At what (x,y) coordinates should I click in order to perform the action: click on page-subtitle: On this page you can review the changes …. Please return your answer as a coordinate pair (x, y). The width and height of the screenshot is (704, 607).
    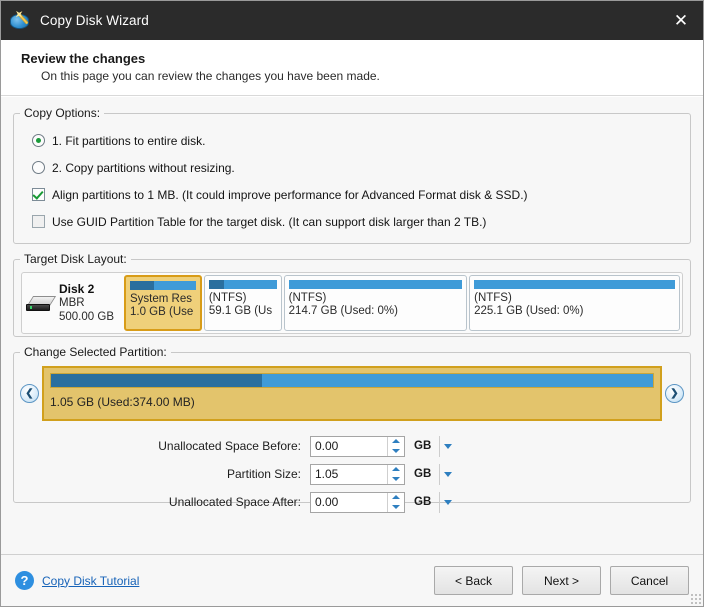
    Looking at the image, I should click on (210, 76).